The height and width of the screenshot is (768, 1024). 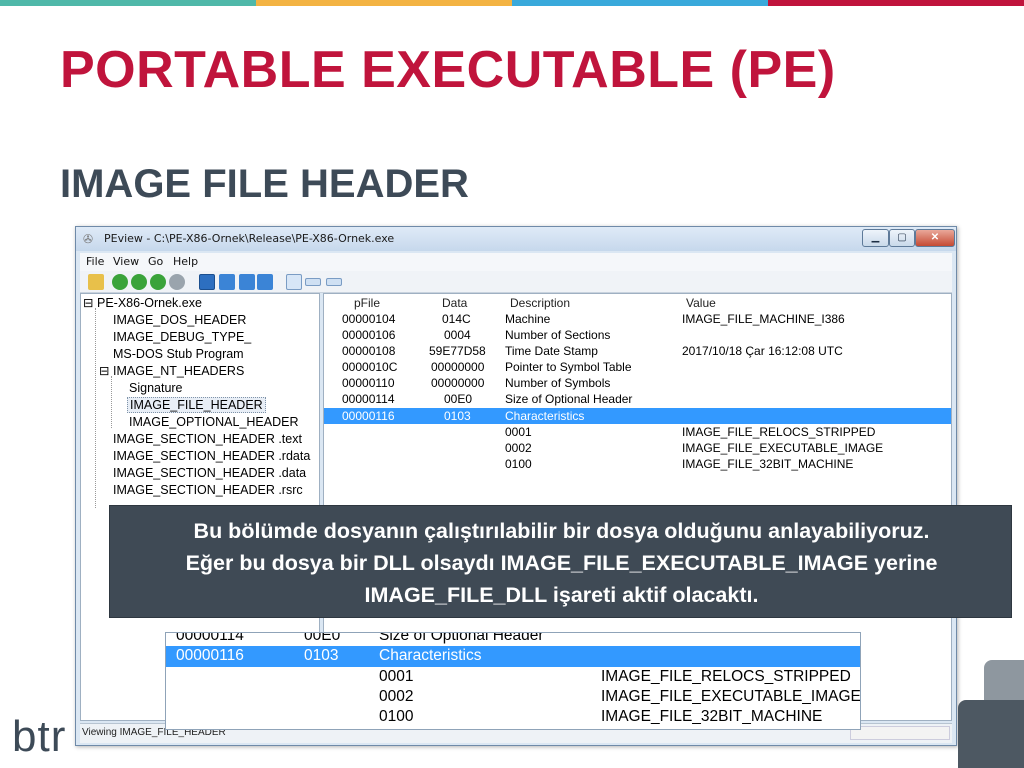 What do you see at coordinates (207, 282) in the screenshot?
I see `view-hex-icon` at bounding box center [207, 282].